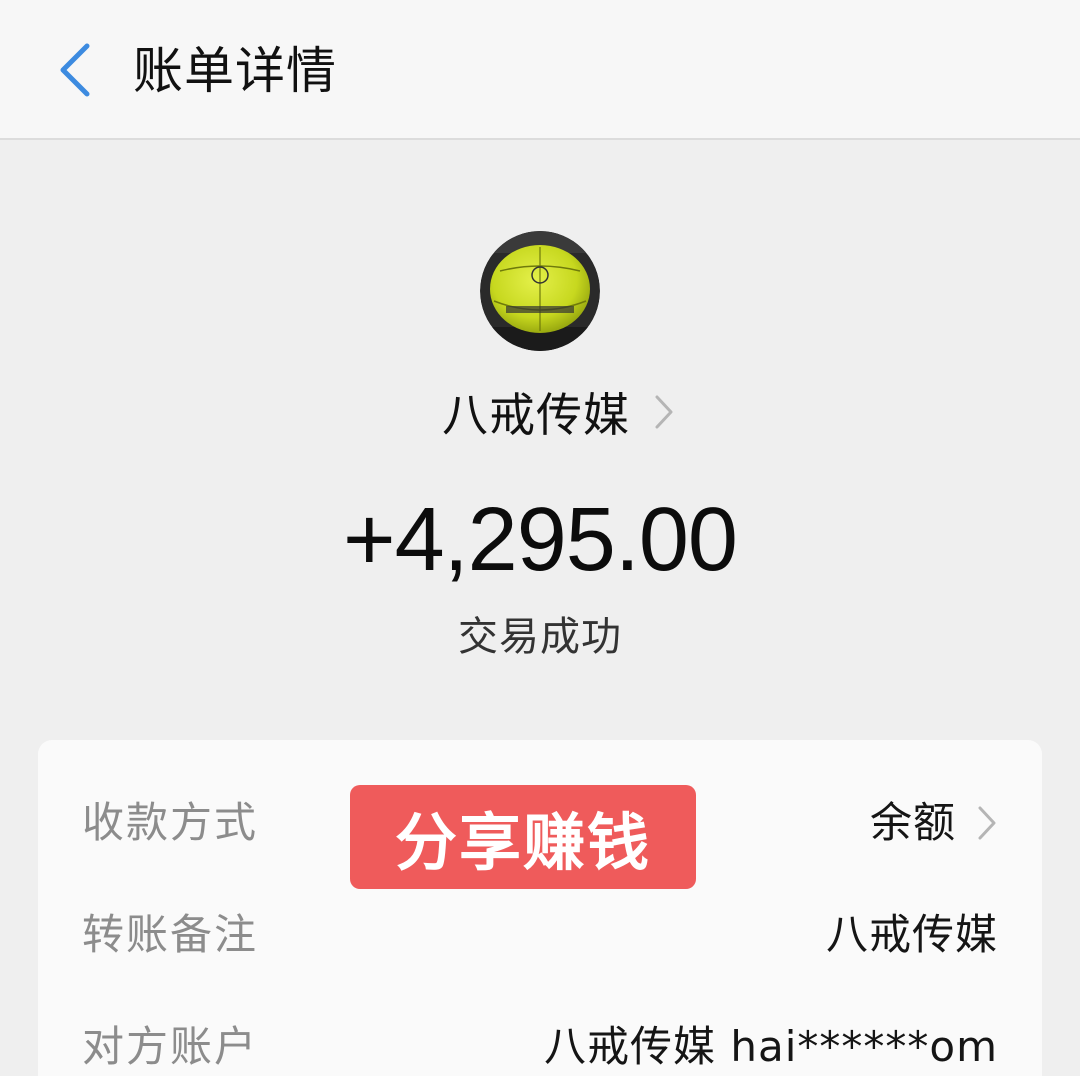 This screenshot has height=1076, width=1080. I want to click on payee-link: 八戒传媒, so click(540, 412).